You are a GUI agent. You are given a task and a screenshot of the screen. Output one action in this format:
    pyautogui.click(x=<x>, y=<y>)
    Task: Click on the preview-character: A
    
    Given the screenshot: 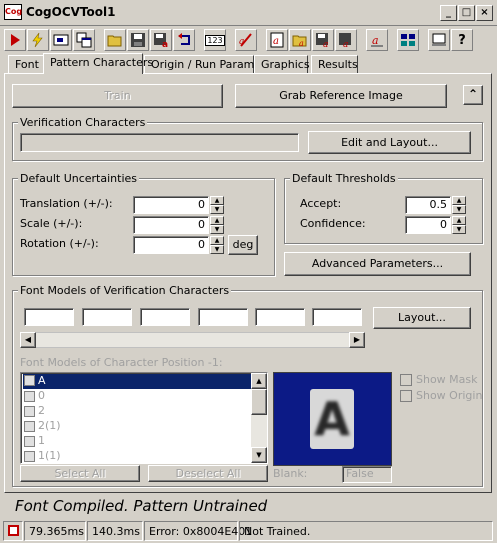 What is the action you would take?
    pyautogui.click(x=332, y=419)
    